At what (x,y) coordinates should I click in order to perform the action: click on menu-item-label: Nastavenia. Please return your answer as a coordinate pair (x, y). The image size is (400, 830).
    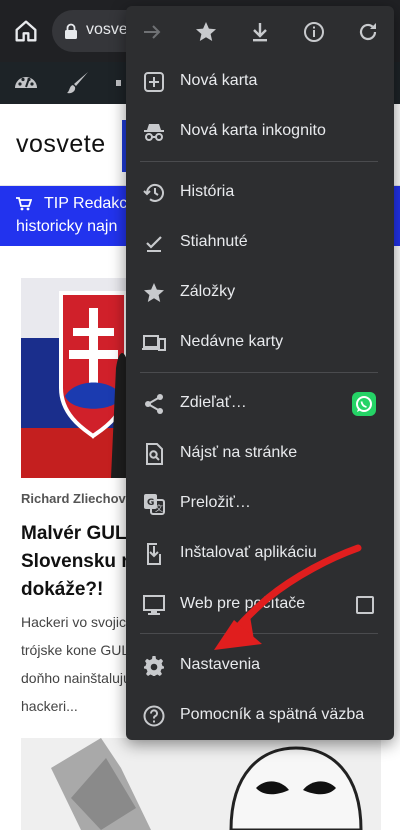
    Looking at the image, I should click on (220, 664).